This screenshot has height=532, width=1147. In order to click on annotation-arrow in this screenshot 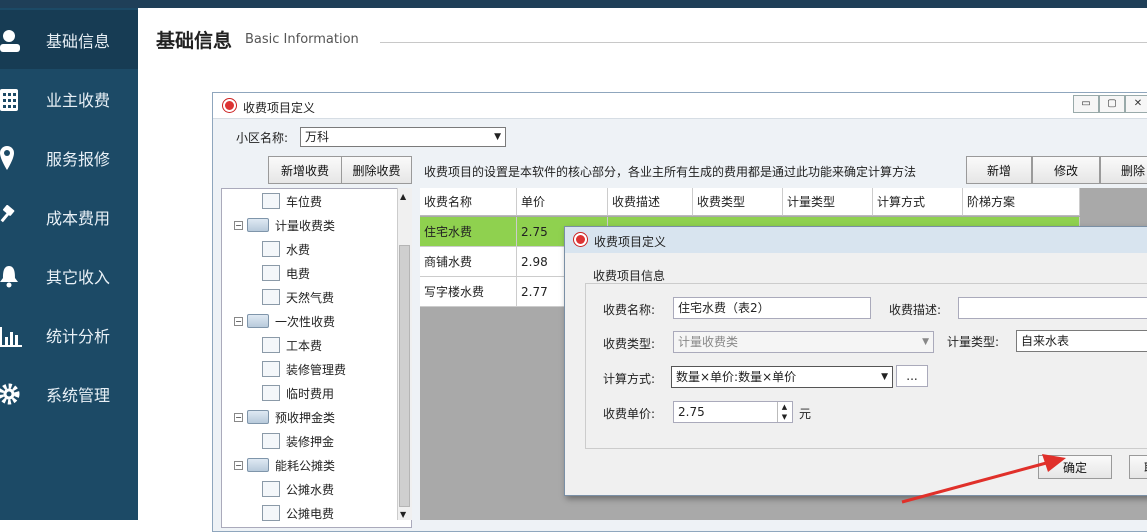, I will do `click(983, 479)`.